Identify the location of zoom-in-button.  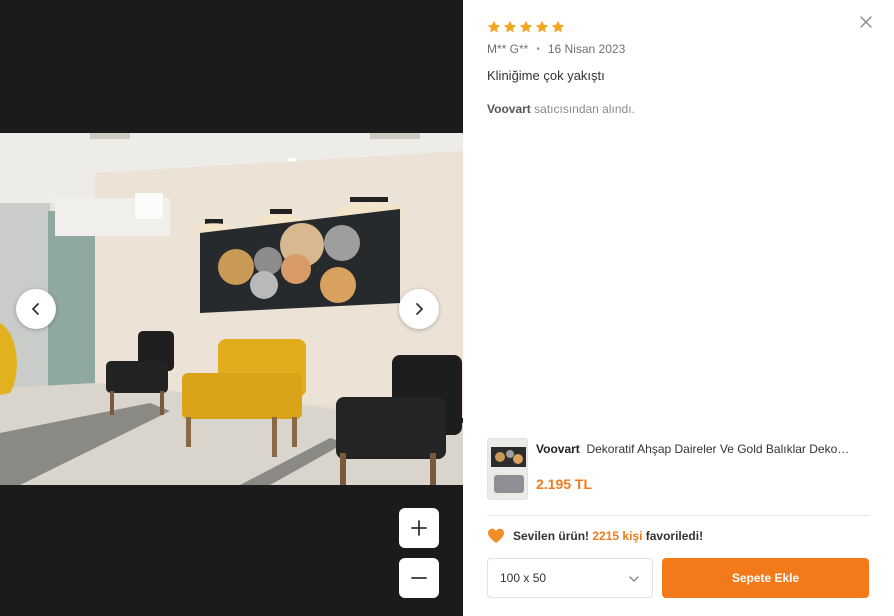
(419, 528).